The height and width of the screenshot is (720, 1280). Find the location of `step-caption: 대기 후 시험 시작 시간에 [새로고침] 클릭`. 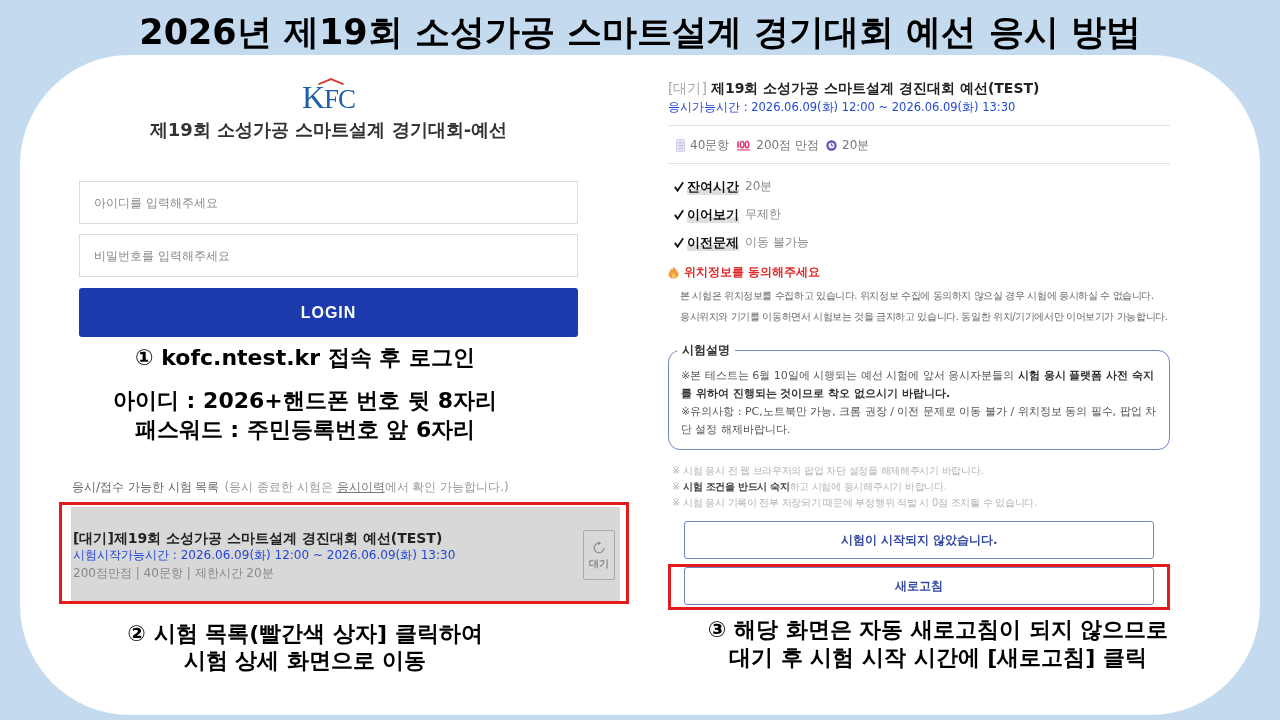

step-caption: 대기 후 시험 시작 시간에 [새로고침] 클릭 is located at coordinates (938, 658).